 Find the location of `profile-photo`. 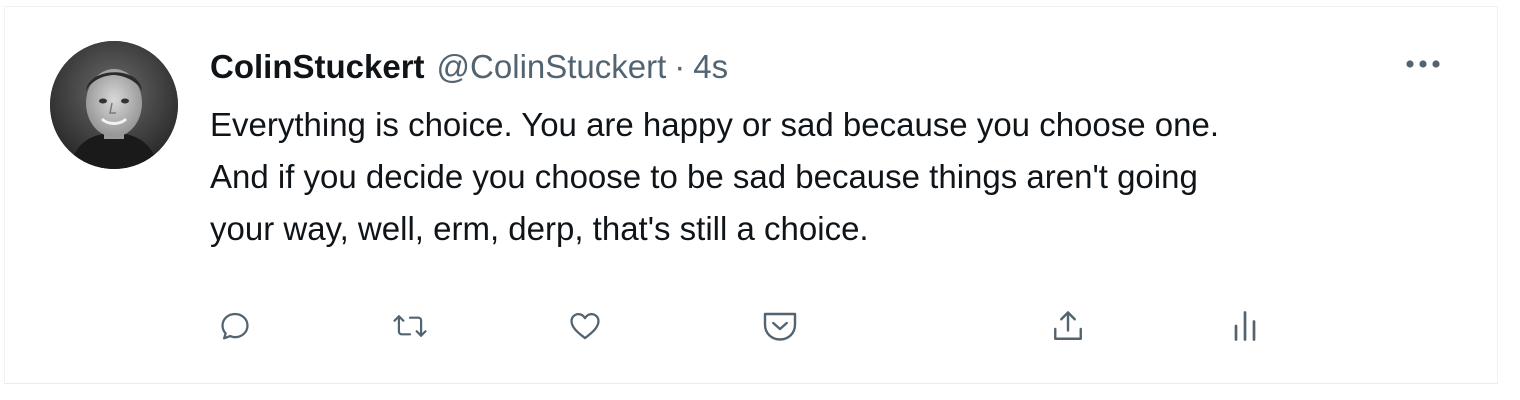

profile-photo is located at coordinates (114, 105).